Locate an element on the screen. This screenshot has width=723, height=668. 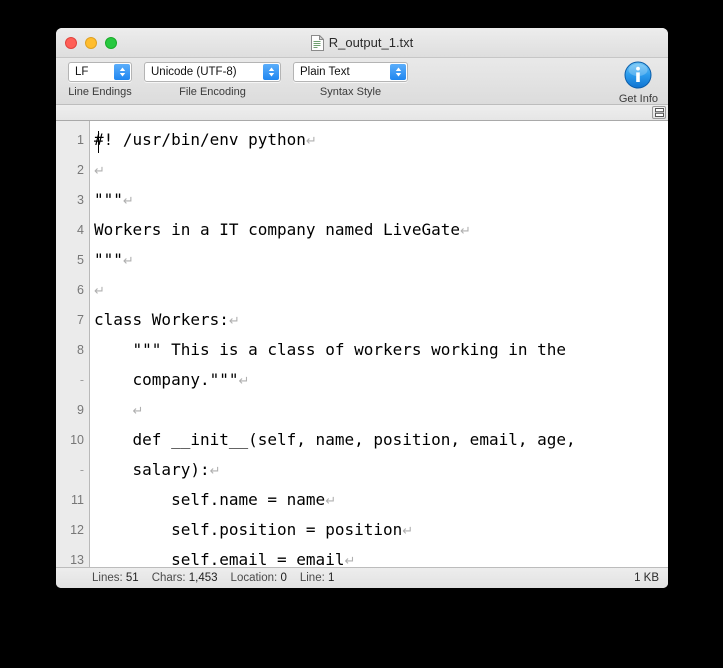
file-encoding-control: Unicode (UTF-8) File Encoding is located at coordinates (212, 80).